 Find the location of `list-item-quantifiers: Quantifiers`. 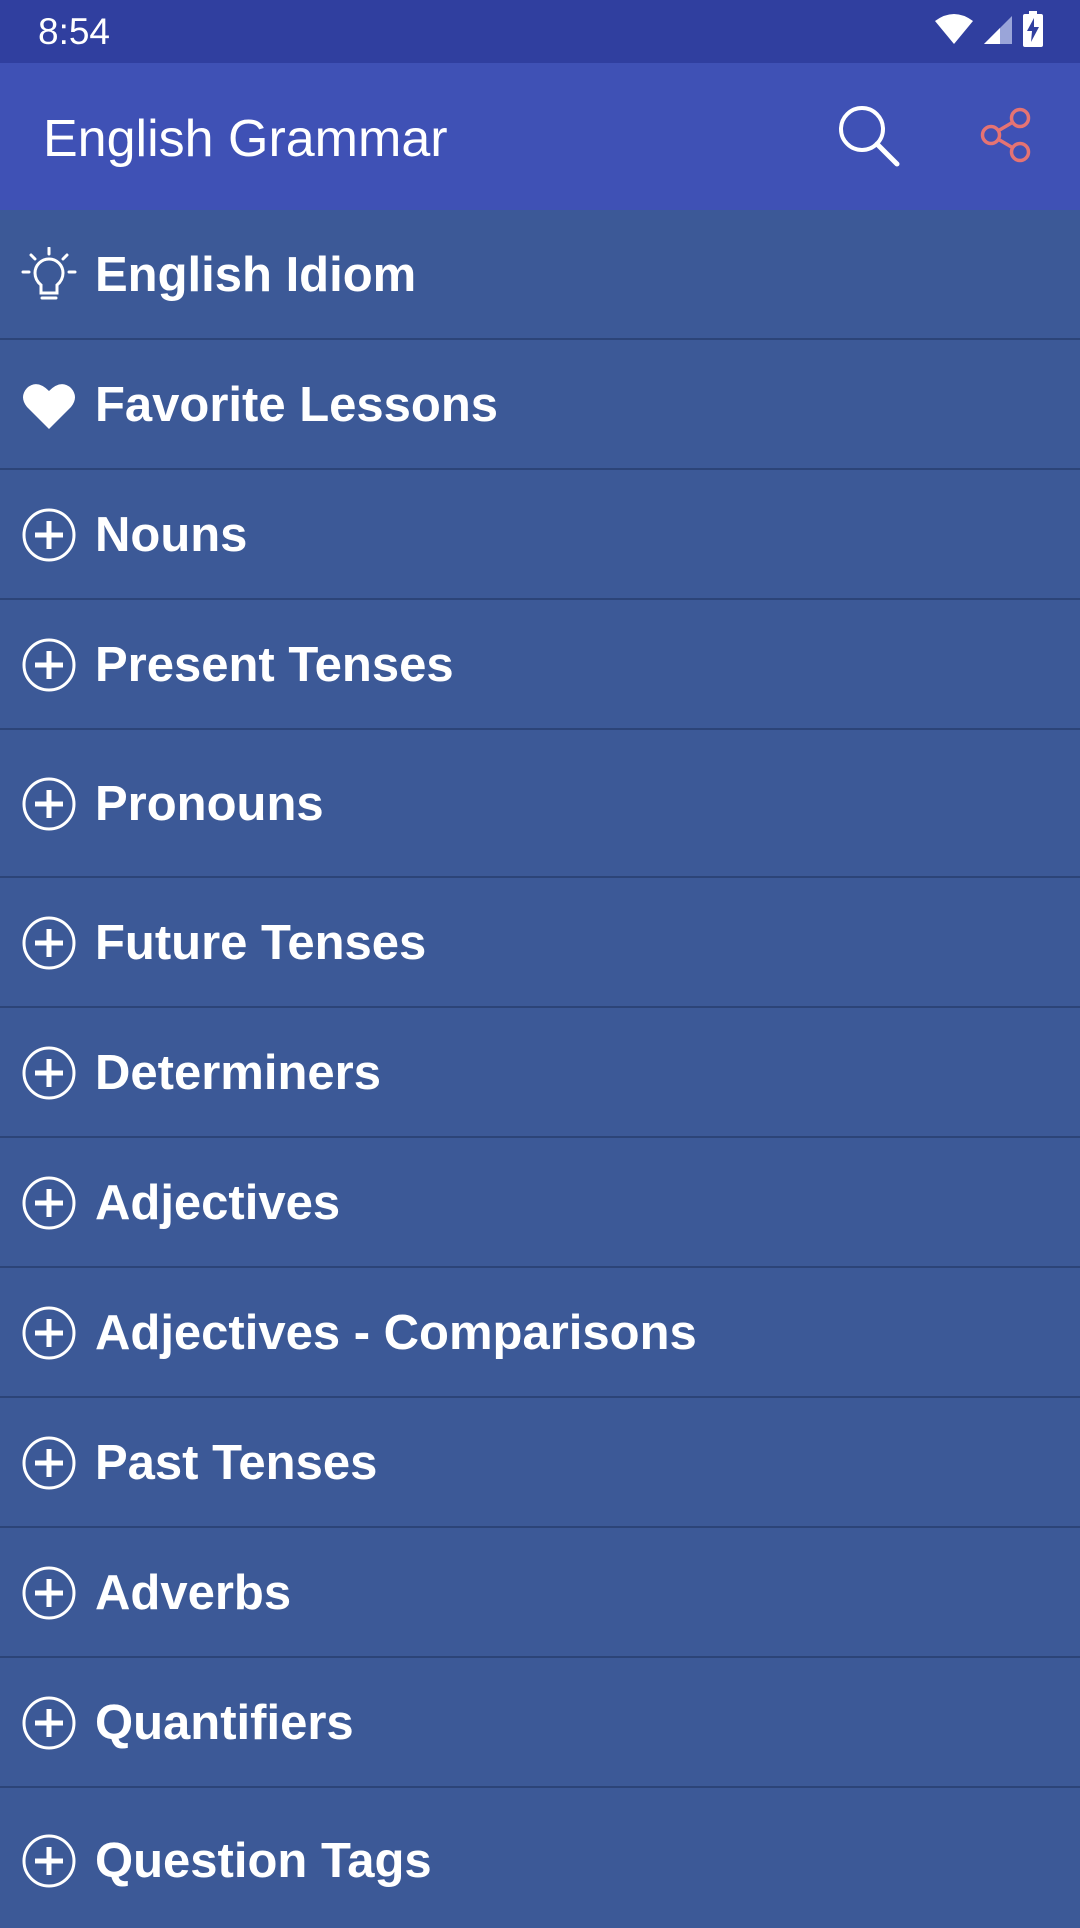

list-item-quantifiers: Quantifiers is located at coordinates (540, 1723).